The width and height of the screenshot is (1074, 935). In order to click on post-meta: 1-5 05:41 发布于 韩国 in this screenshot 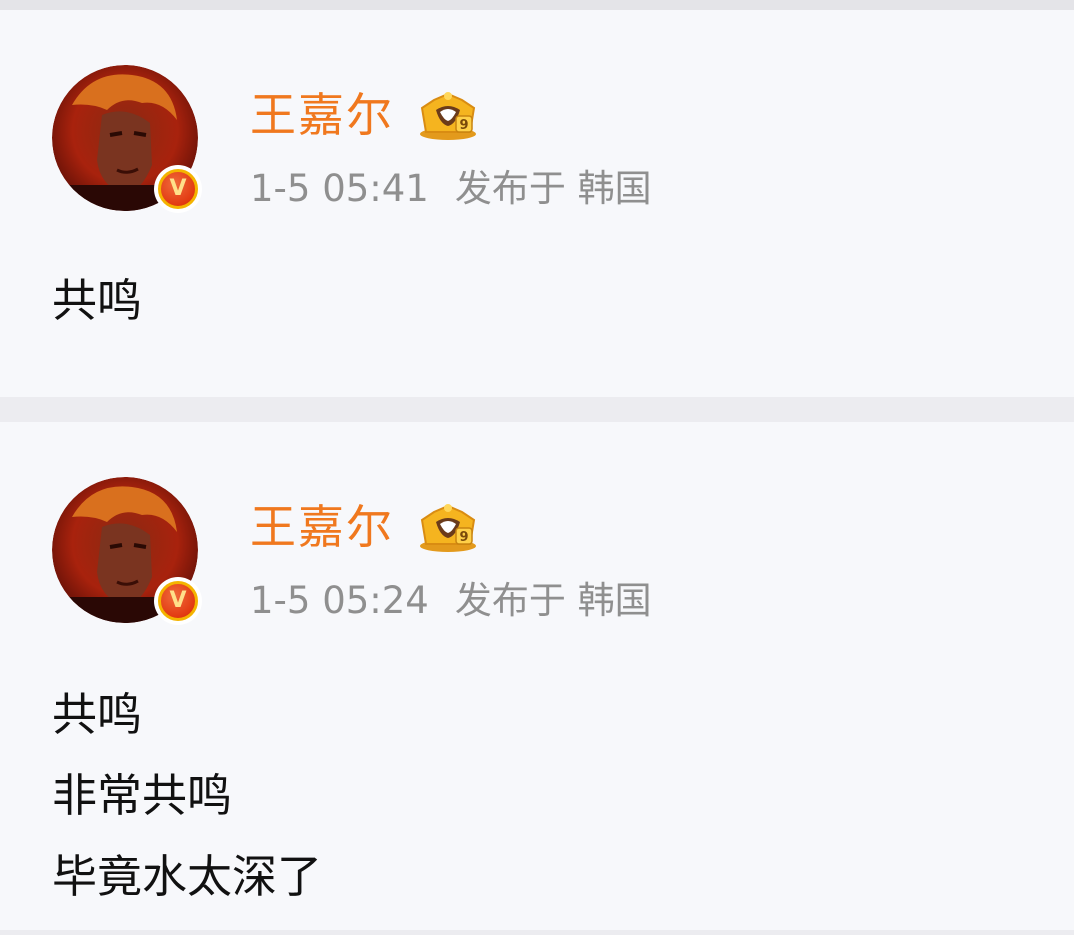, I will do `click(451, 188)`.